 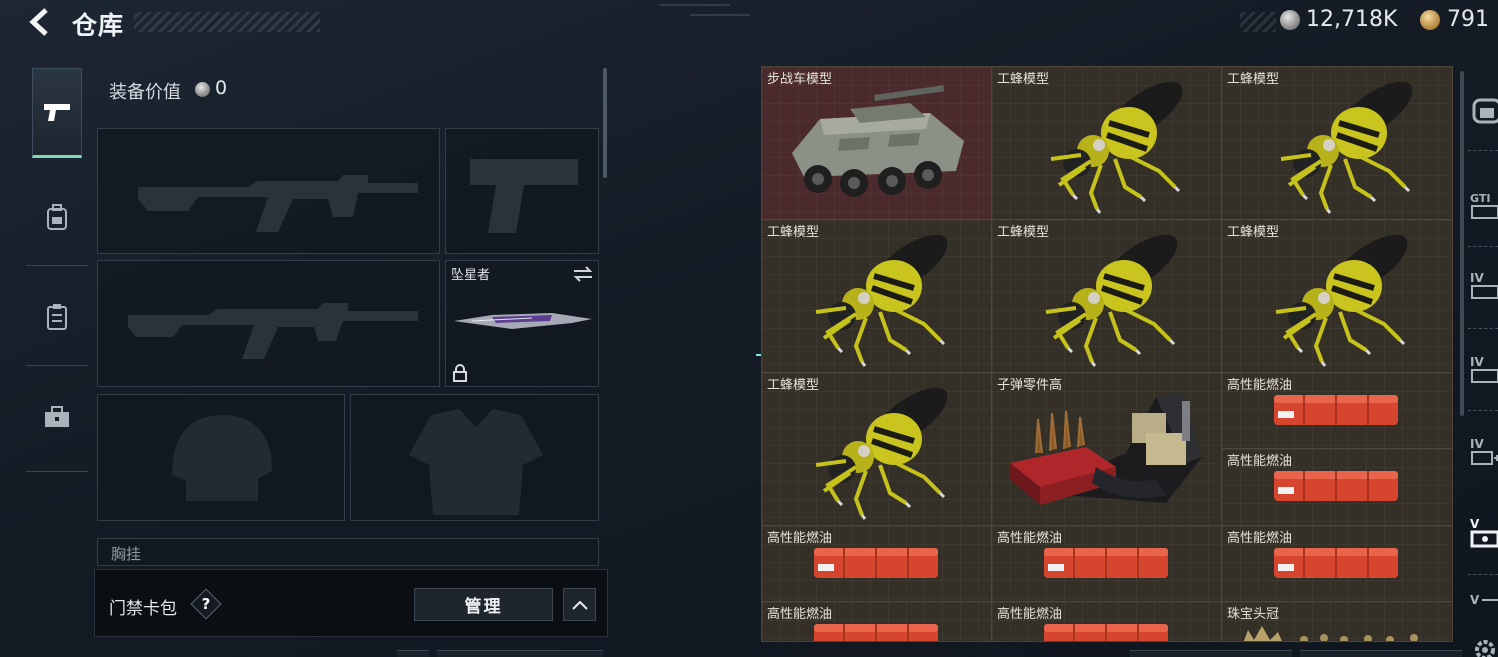 I want to click on settings-gear-icon, so click(x=1484, y=644).